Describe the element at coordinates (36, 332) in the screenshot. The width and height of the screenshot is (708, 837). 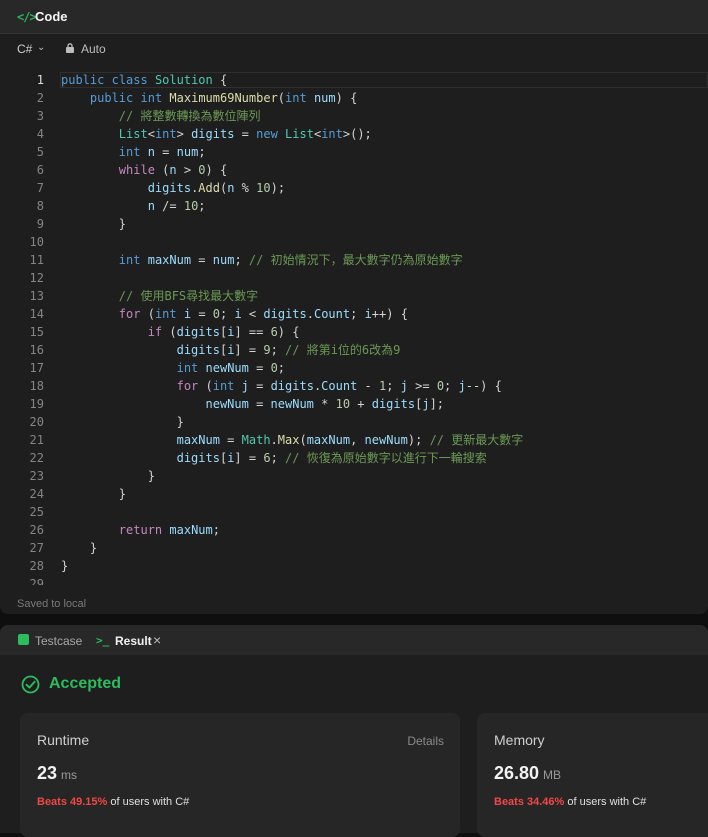
I see `line-number: 15` at that location.